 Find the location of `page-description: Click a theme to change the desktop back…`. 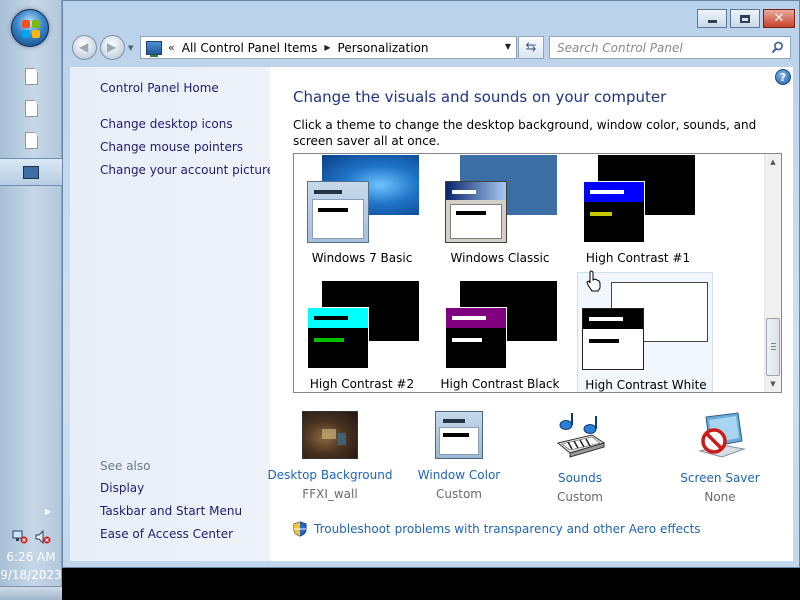

page-description: Click a theme to change the desktop back… is located at coordinates (525, 133).